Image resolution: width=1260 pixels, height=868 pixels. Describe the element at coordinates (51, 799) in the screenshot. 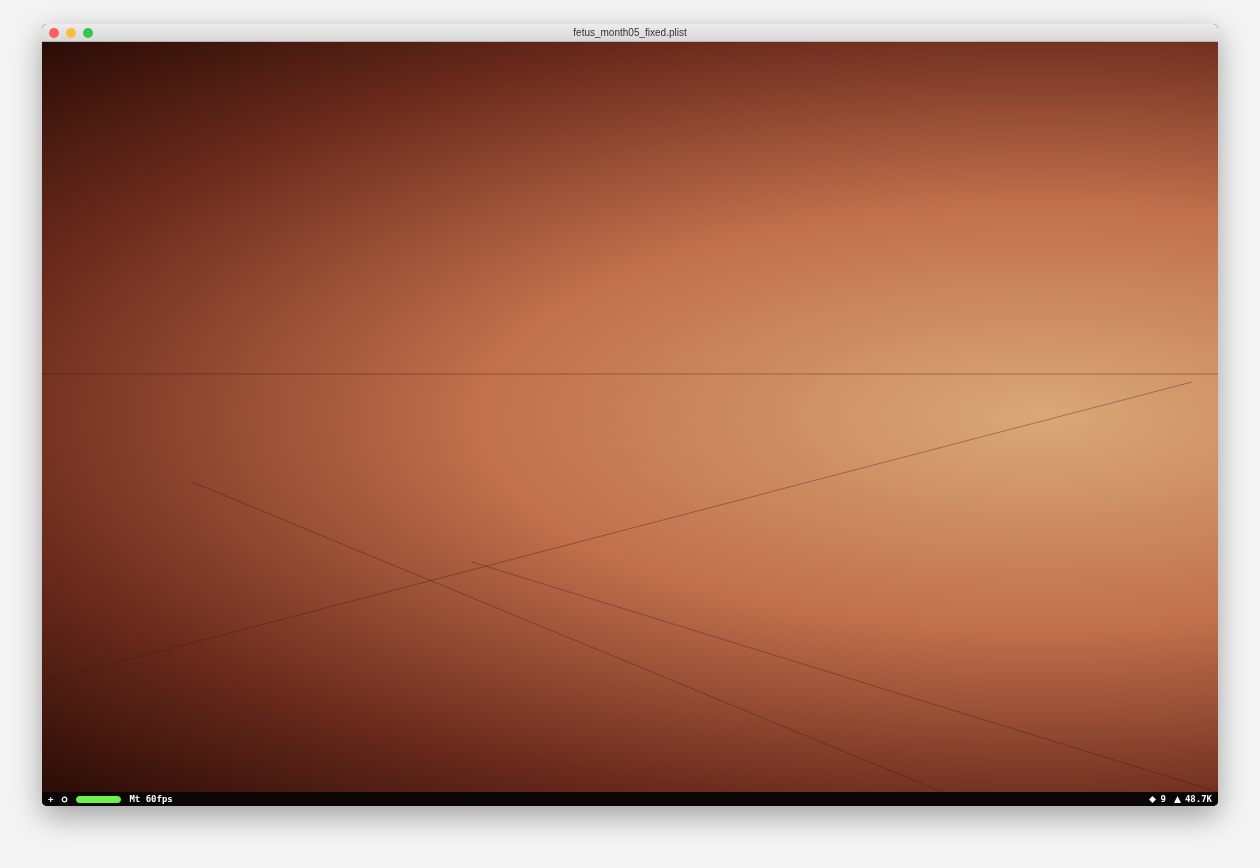

I see `add-button: +` at that location.